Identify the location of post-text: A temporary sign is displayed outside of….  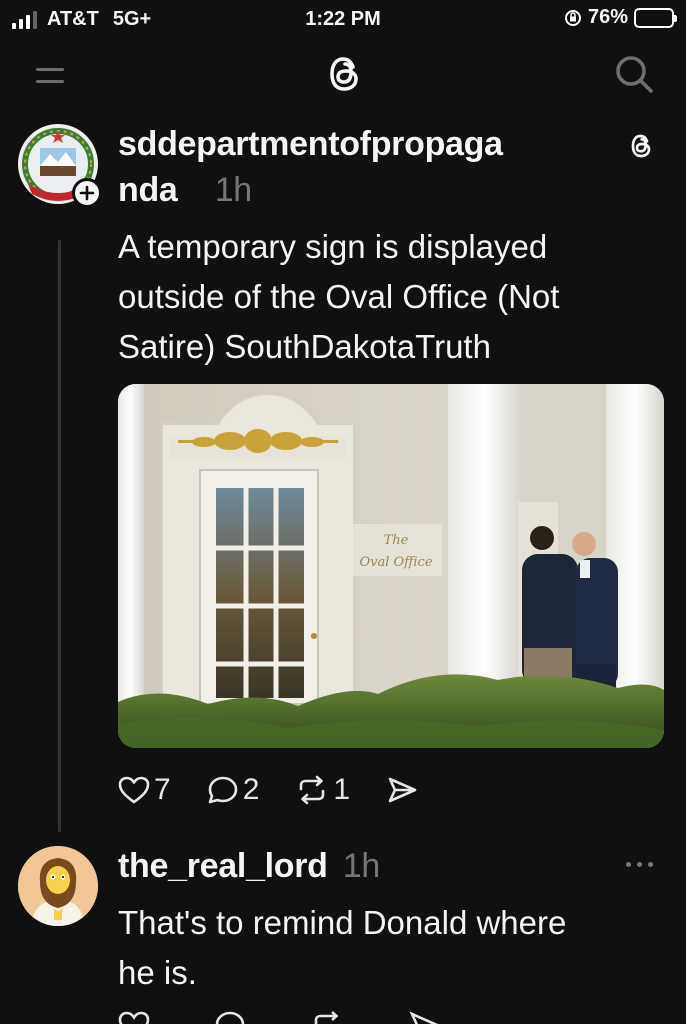
(398, 297).